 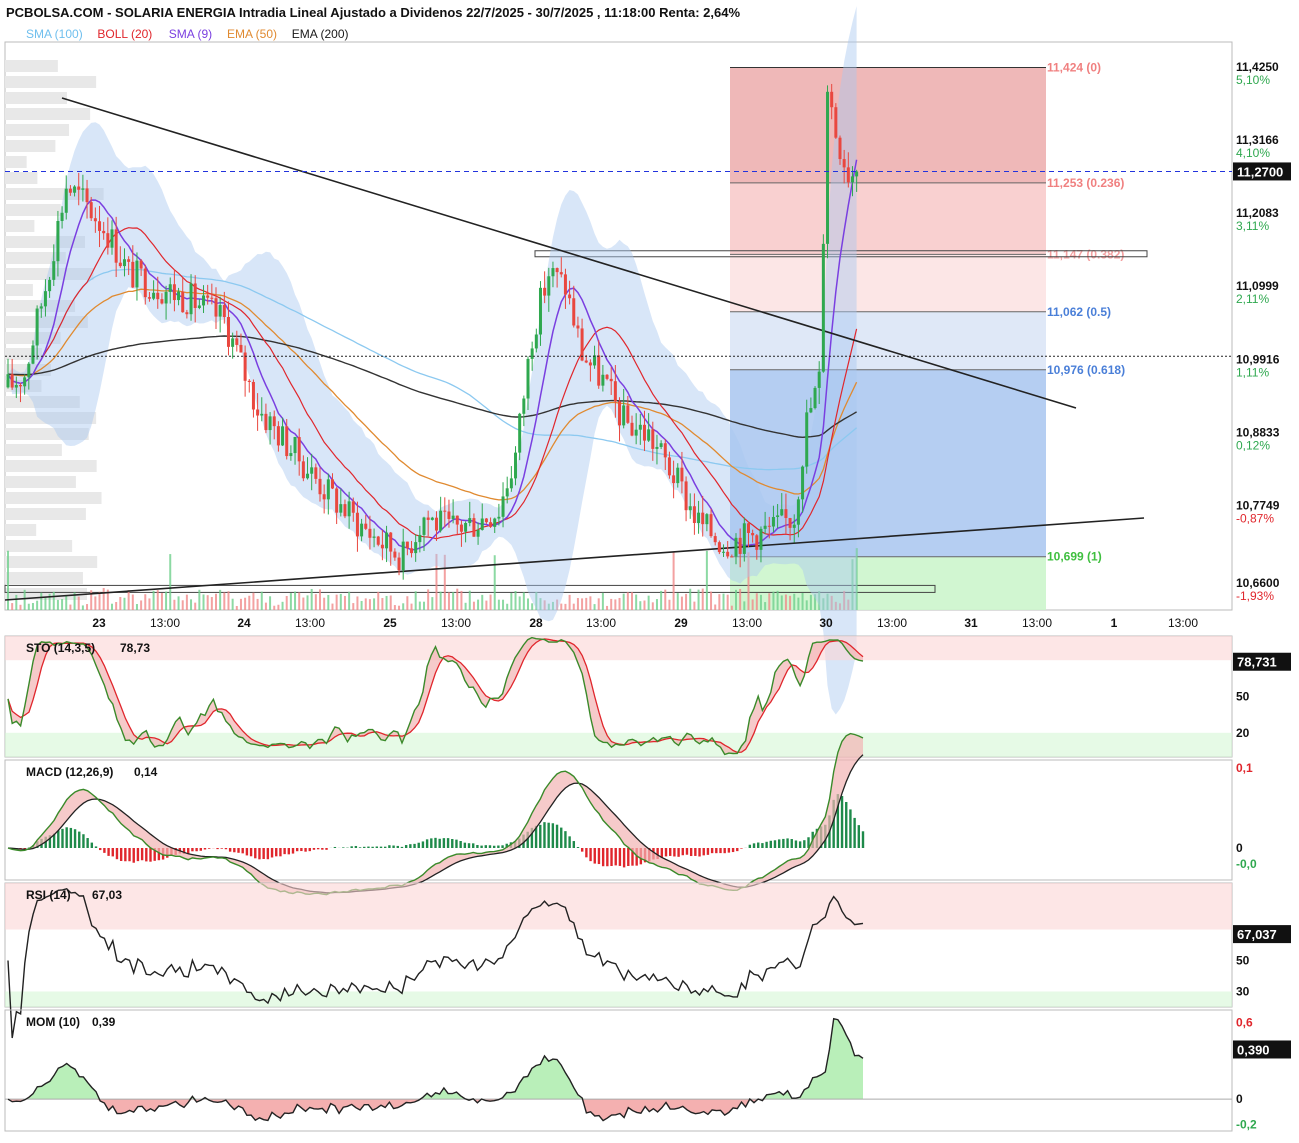 What do you see at coordinates (69, 772) in the screenshot?
I see `panel-label: MACD (12,26,9)` at bounding box center [69, 772].